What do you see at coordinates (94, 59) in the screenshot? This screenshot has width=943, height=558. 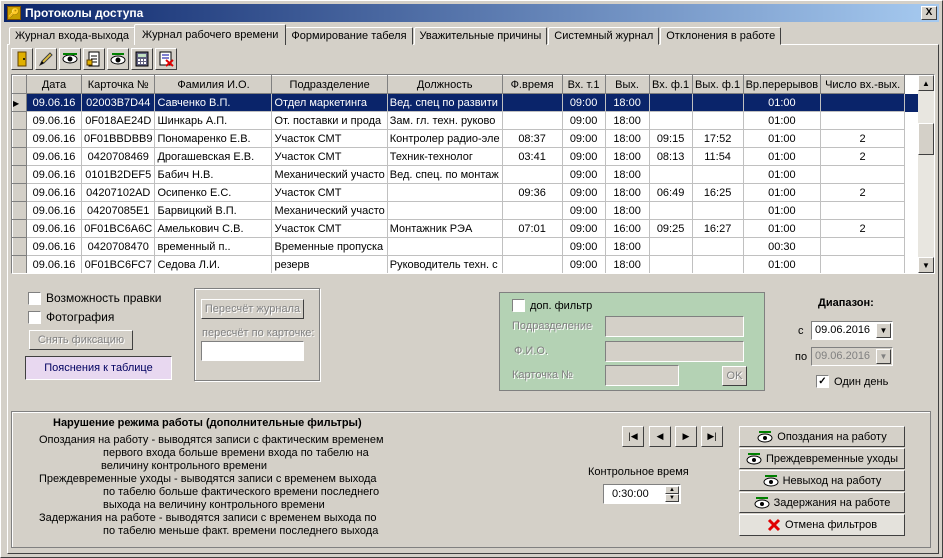 I see `document-button` at bounding box center [94, 59].